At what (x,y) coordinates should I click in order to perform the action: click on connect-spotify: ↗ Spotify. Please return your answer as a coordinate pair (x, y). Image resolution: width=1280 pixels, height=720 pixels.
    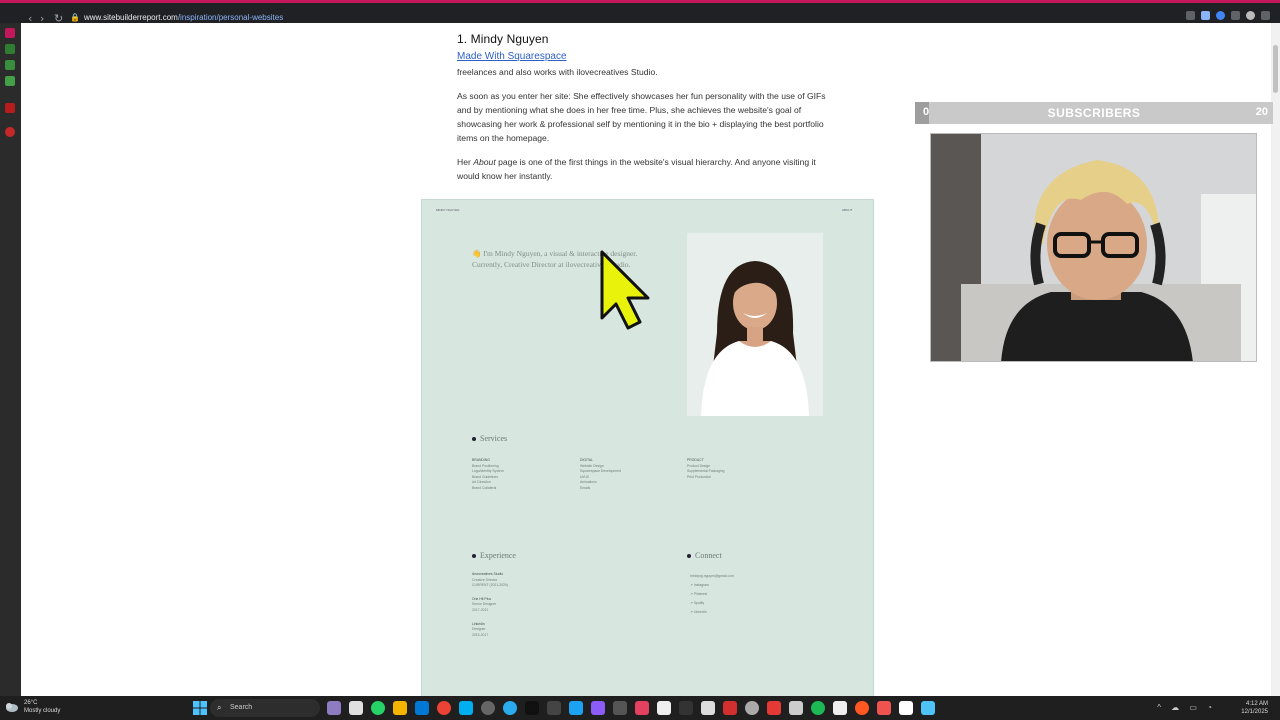
    Looking at the image, I should click on (712, 603).